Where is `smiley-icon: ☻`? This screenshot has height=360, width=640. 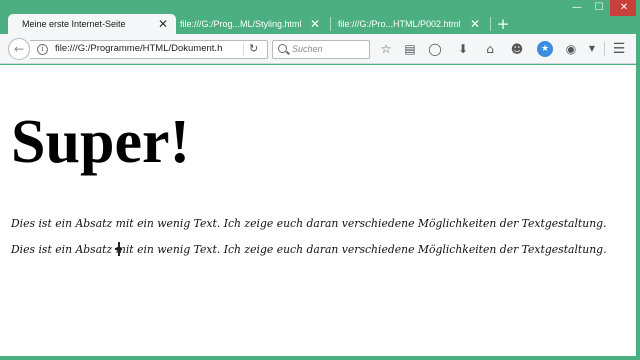
smiley-icon: ☻ is located at coordinates (517, 49).